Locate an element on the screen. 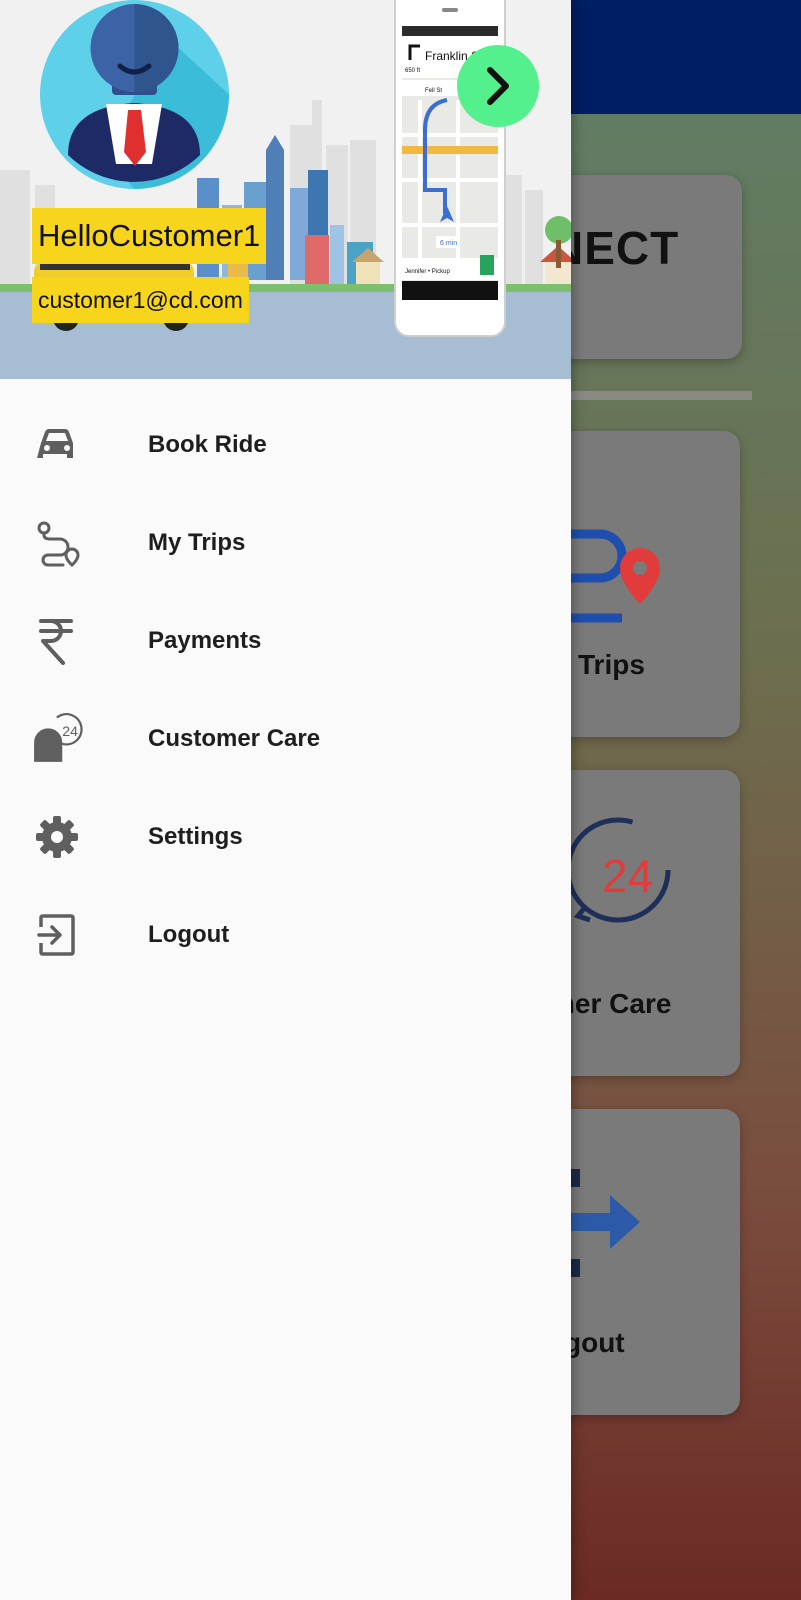 The height and width of the screenshot is (1600, 801). logout-icon is located at coordinates (56, 935).